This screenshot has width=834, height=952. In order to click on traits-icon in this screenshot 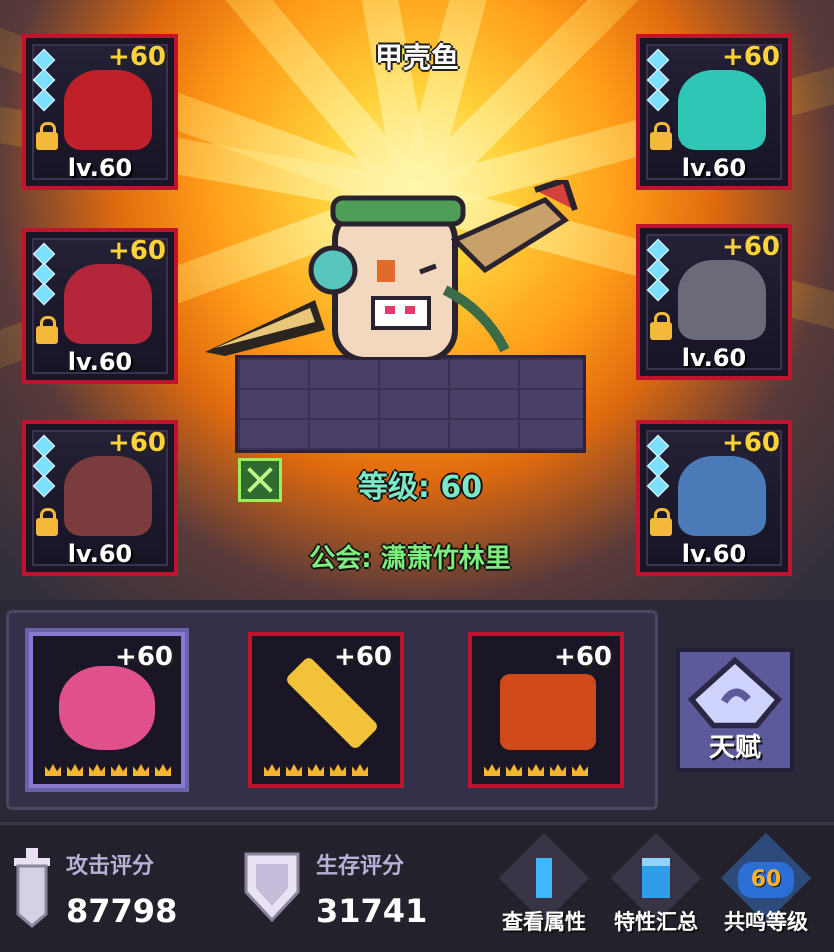, I will do `click(656, 878)`.